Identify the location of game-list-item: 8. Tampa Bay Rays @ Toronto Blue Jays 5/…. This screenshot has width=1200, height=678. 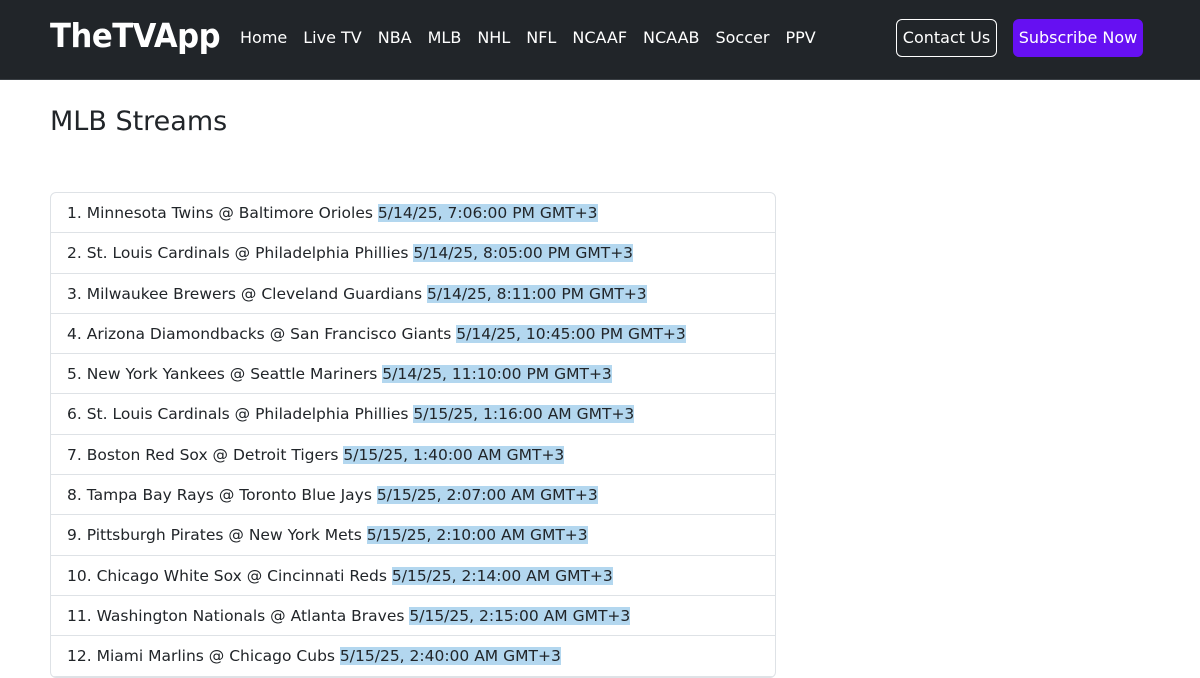
(413, 495).